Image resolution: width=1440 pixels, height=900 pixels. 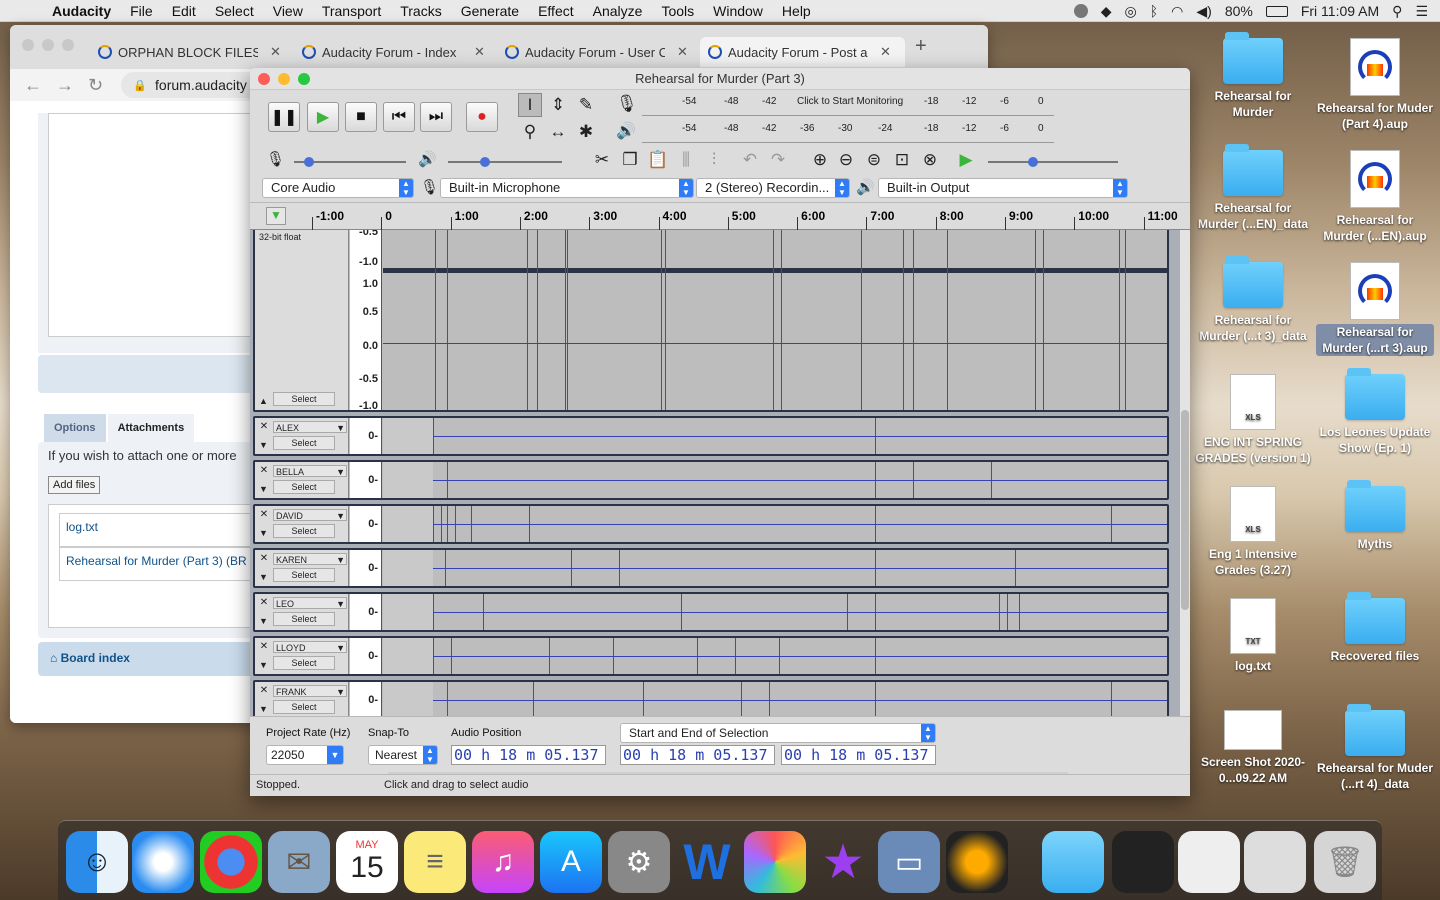 What do you see at coordinates (1177, 11) in the screenshot?
I see `wifi-icon: ◠` at bounding box center [1177, 11].